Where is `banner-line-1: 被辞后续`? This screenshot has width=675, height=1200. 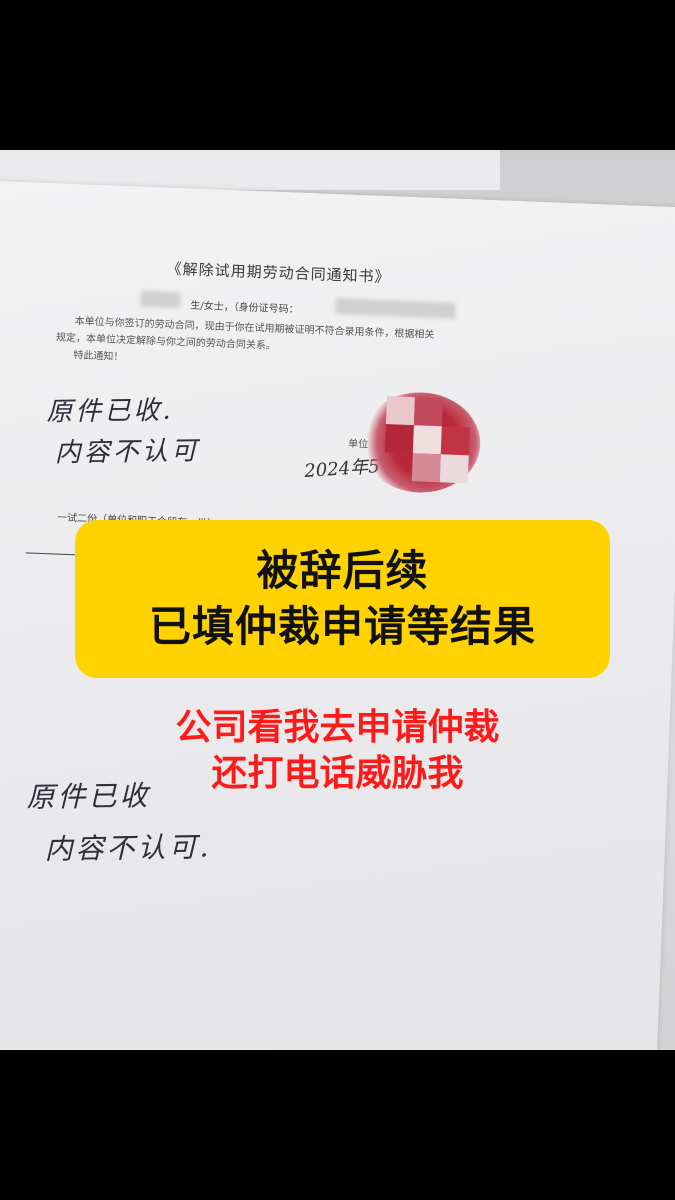
banner-line-1: 被辞后续 is located at coordinates (342, 570).